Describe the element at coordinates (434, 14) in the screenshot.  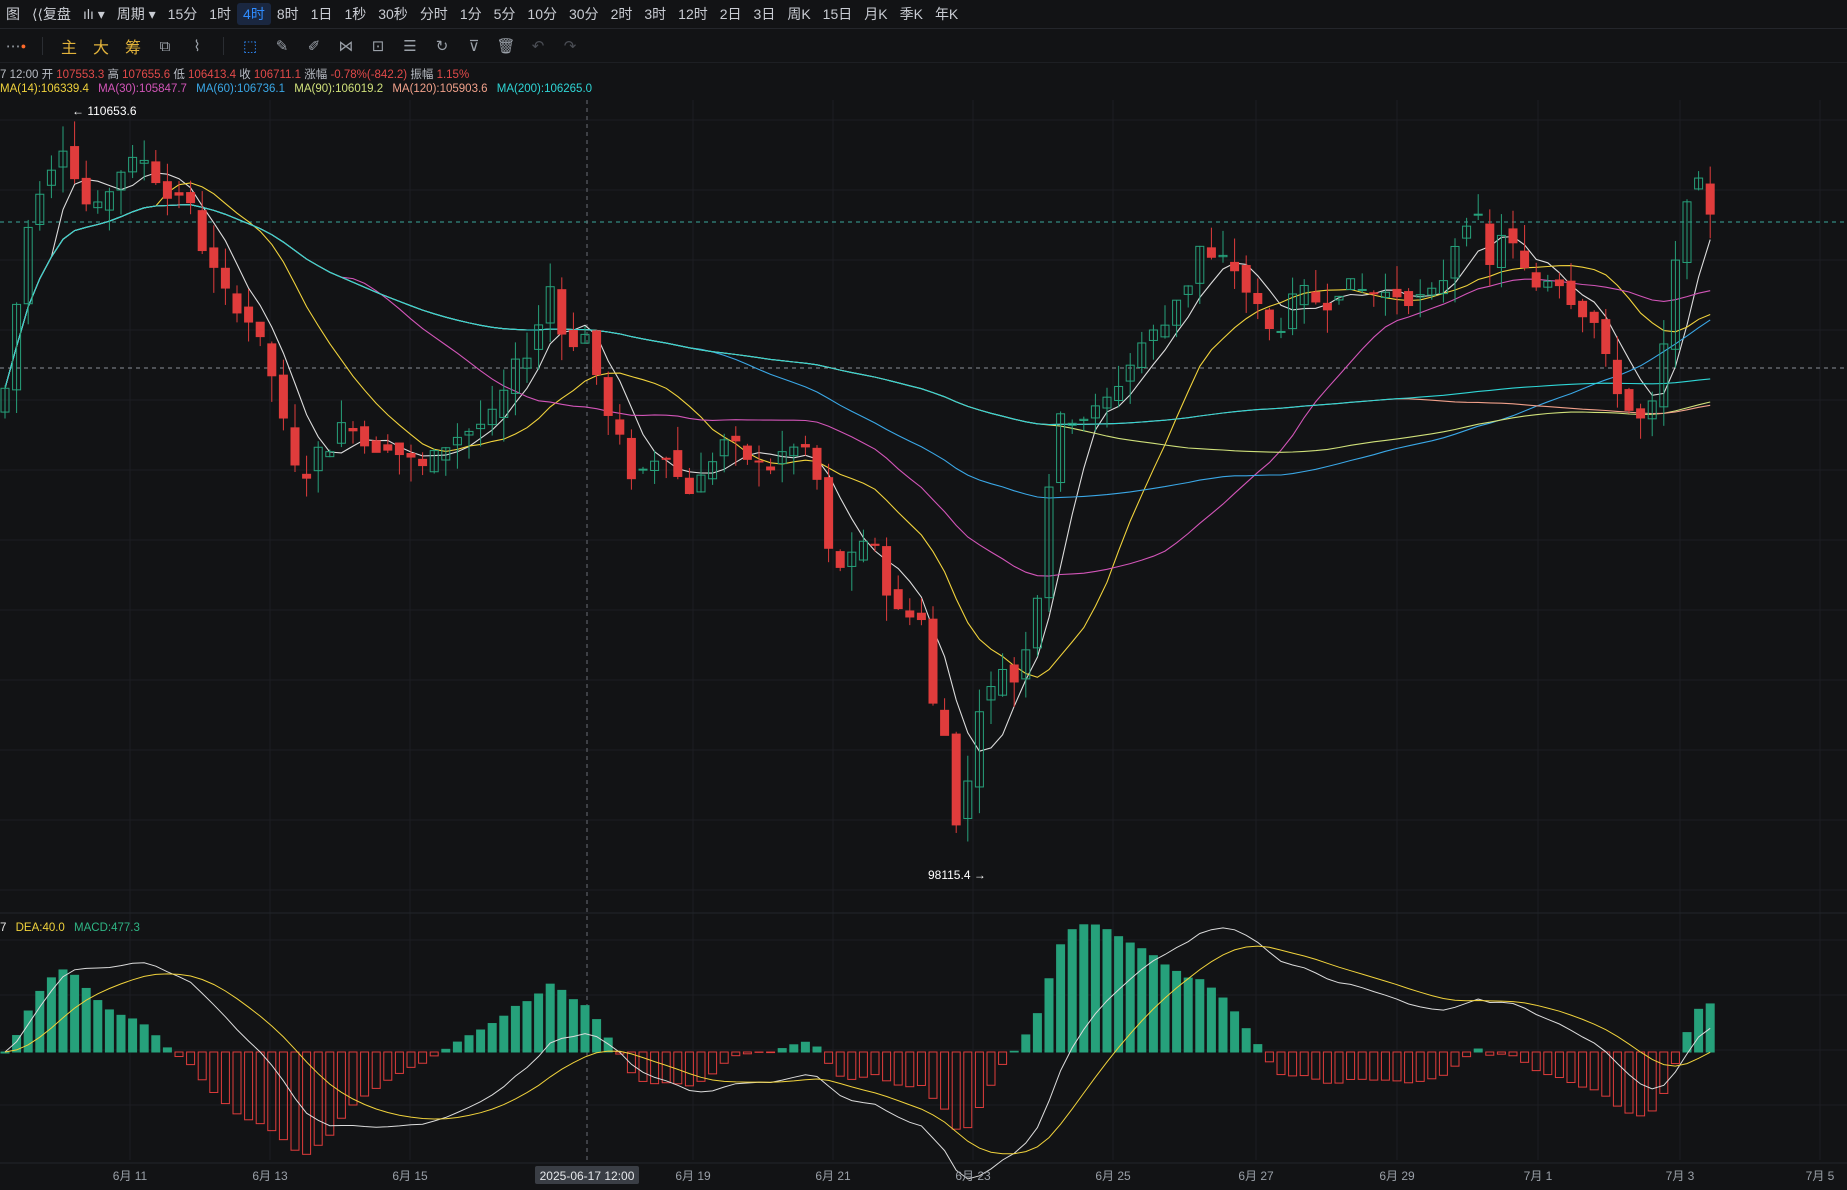
I see `period-timeshare: 分时` at that location.